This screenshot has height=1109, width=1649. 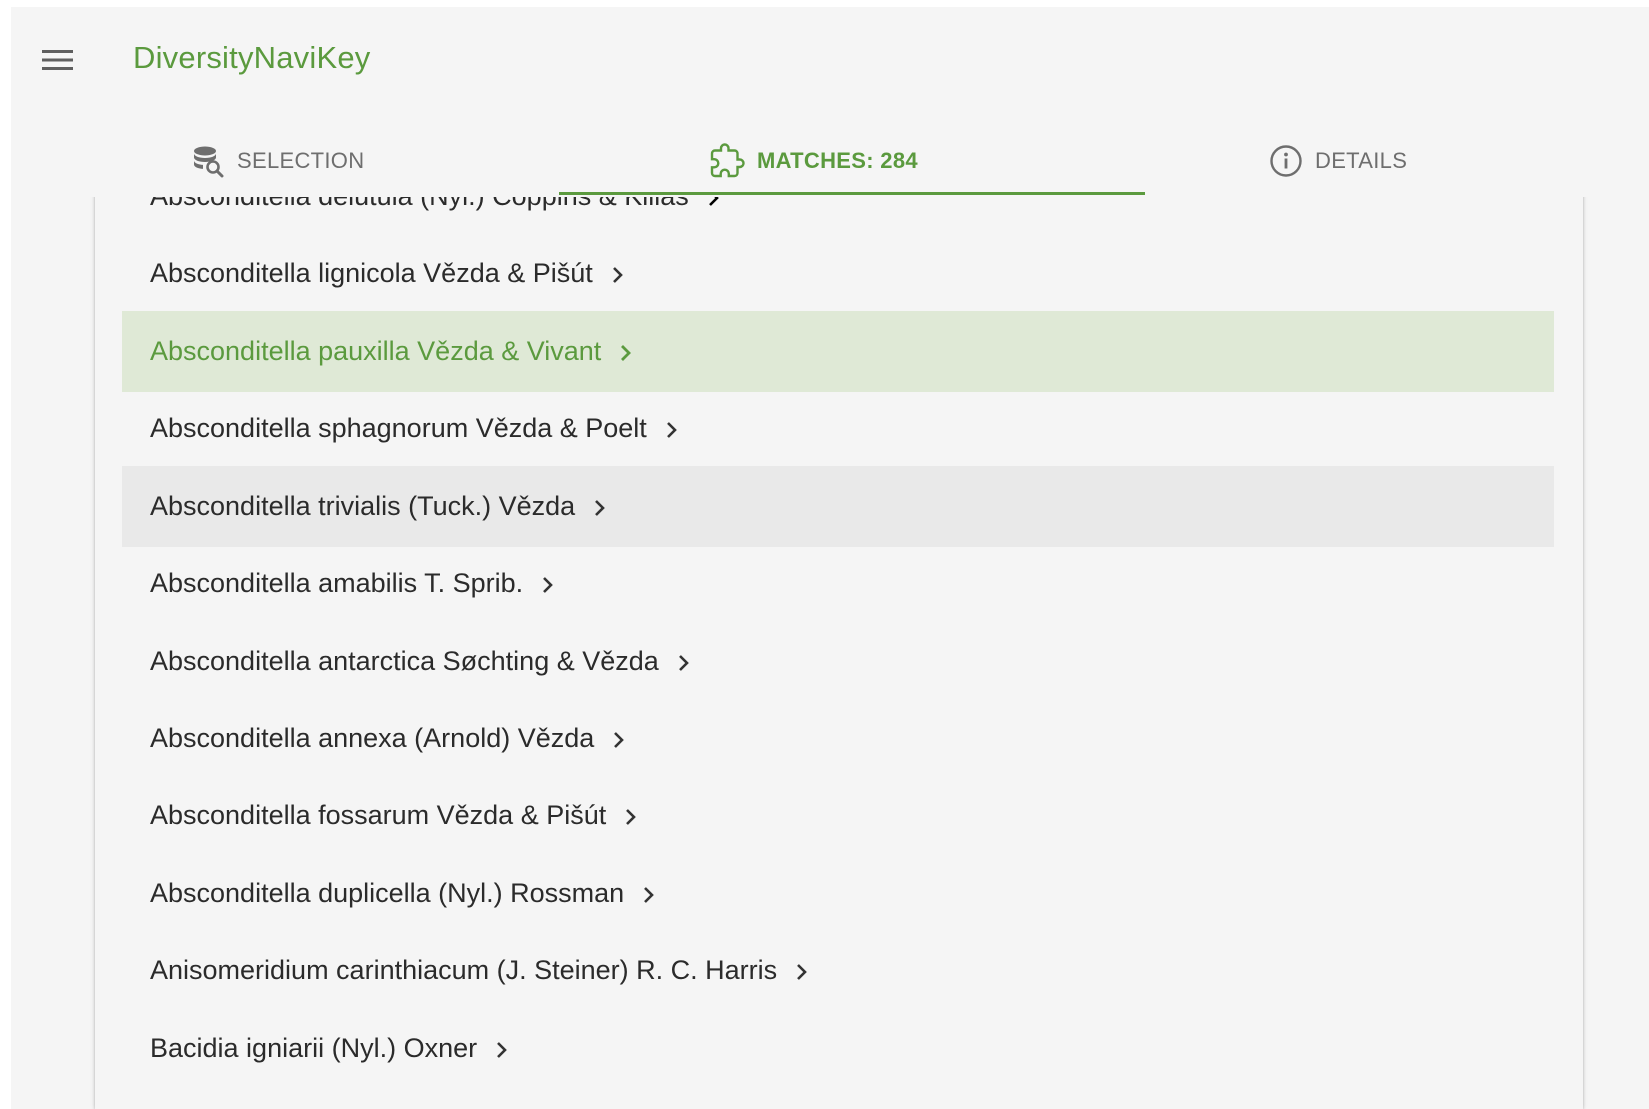 What do you see at coordinates (314, 1048) in the screenshot?
I see `species-name: Bacidia igniarii (Nyl.) Oxner` at bounding box center [314, 1048].